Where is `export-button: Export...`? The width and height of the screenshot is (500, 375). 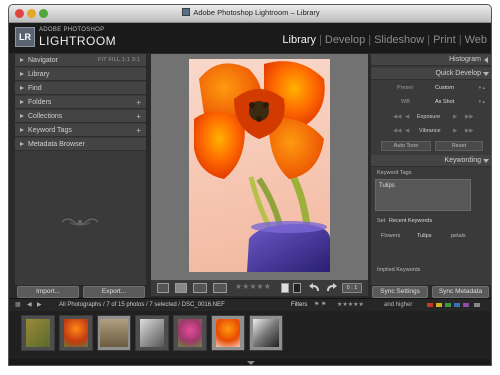
export-button: Export... is located at coordinates (114, 292).